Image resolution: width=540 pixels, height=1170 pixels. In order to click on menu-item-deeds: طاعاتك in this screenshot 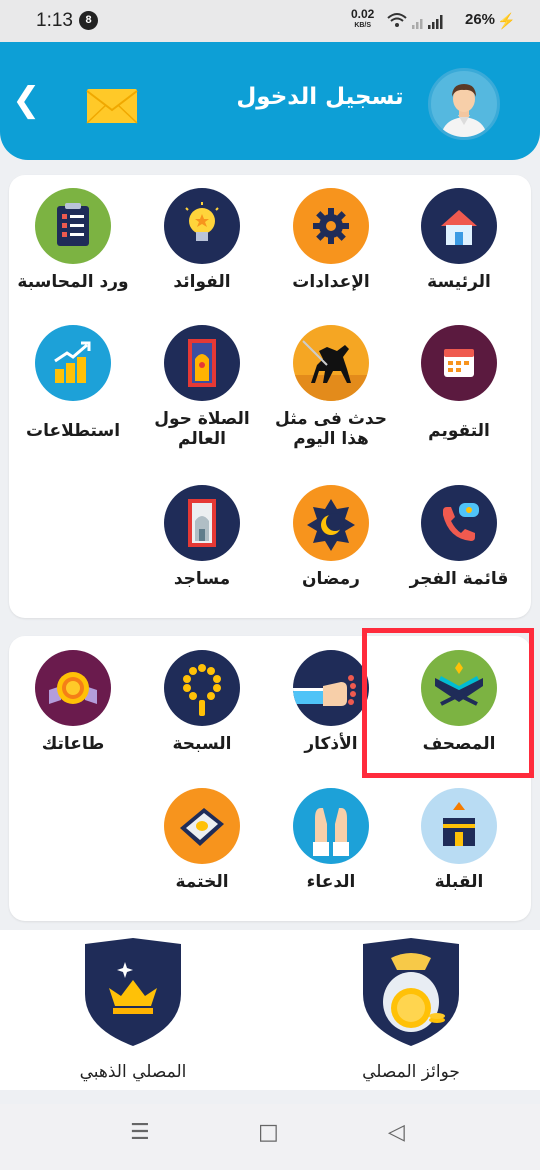, I will do `click(73, 702)`.